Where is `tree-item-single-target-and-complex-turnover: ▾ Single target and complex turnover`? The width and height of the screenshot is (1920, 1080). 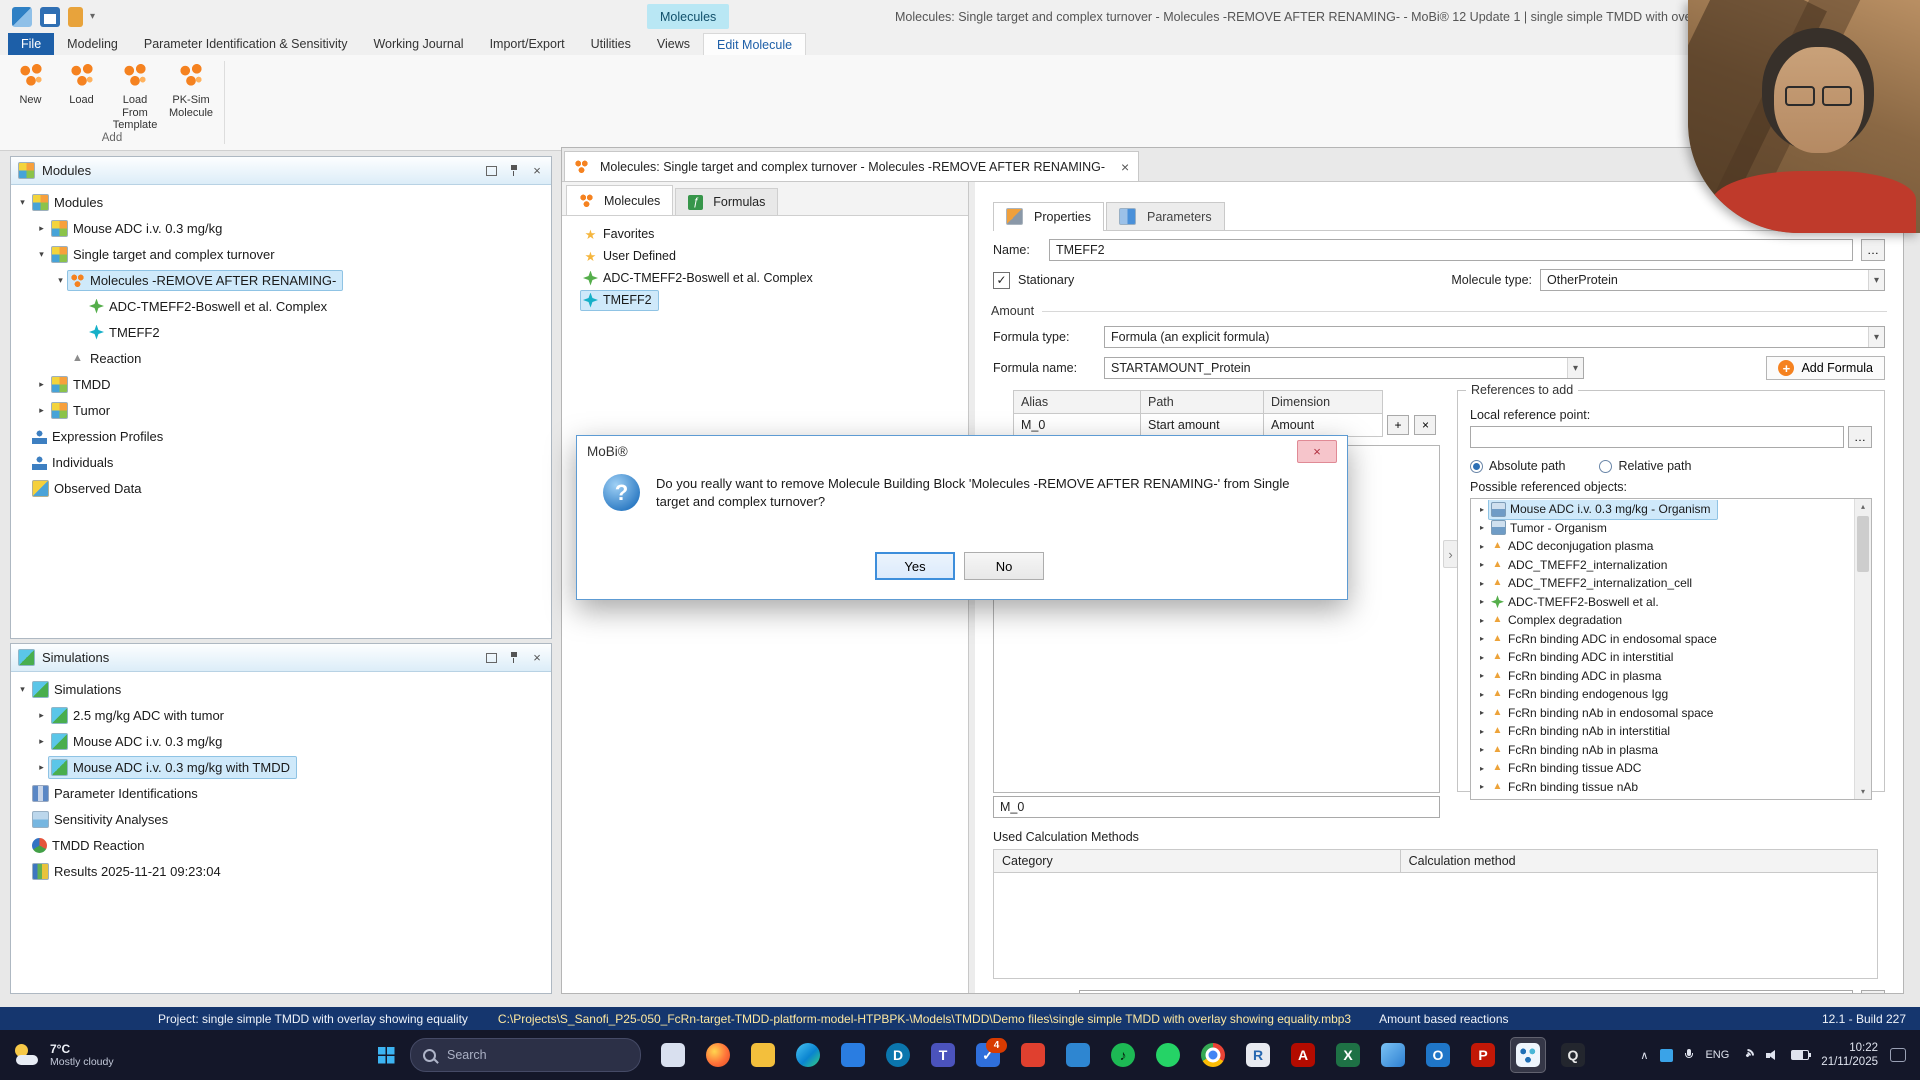
tree-item-single-target-and-complex-turnover: ▾ Single target and complex turnover is located at coordinates (281, 254).